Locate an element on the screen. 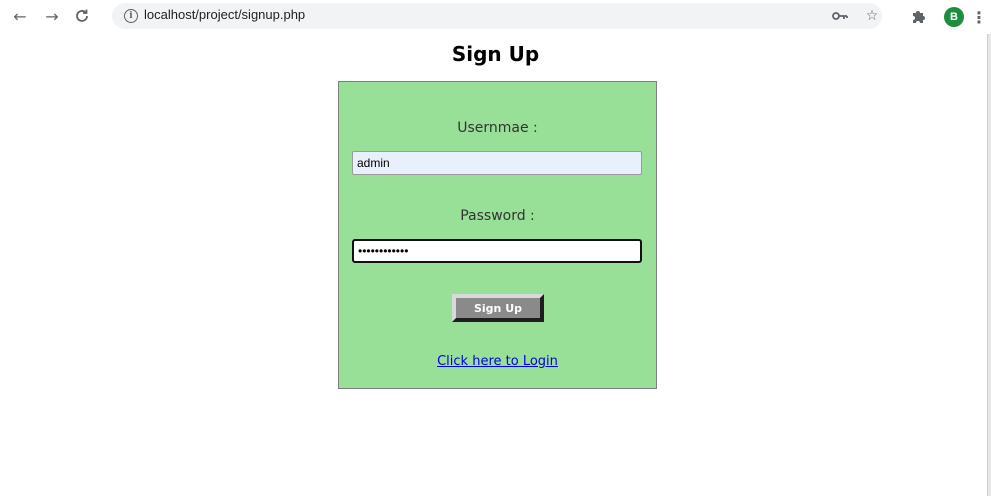 The height and width of the screenshot is (496, 991). profile-avatar: B is located at coordinates (954, 17).